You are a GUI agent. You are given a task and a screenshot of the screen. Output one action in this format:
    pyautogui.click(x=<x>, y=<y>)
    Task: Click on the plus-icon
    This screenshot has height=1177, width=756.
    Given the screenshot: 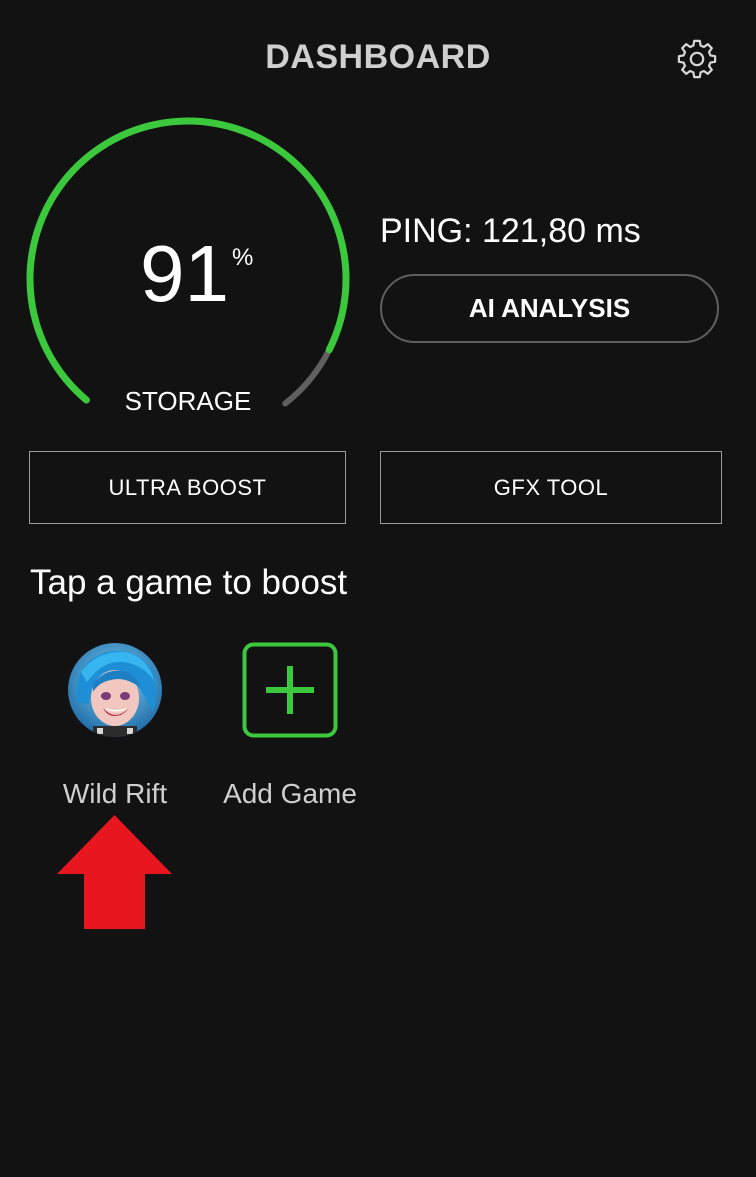 What is the action you would take?
    pyautogui.click(x=290, y=690)
    